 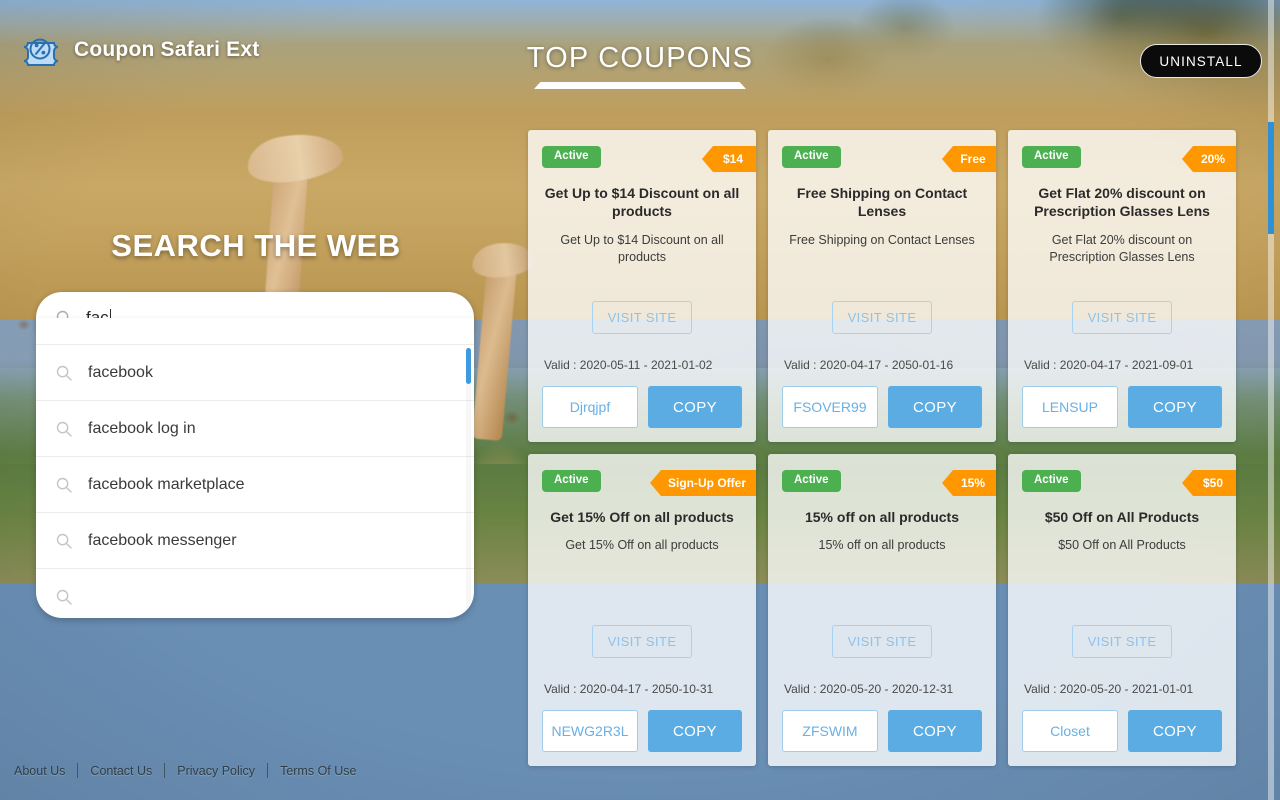 What do you see at coordinates (889, 483) in the screenshot?
I see `coupon-card-header: Active 15%` at bounding box center [889, 483].